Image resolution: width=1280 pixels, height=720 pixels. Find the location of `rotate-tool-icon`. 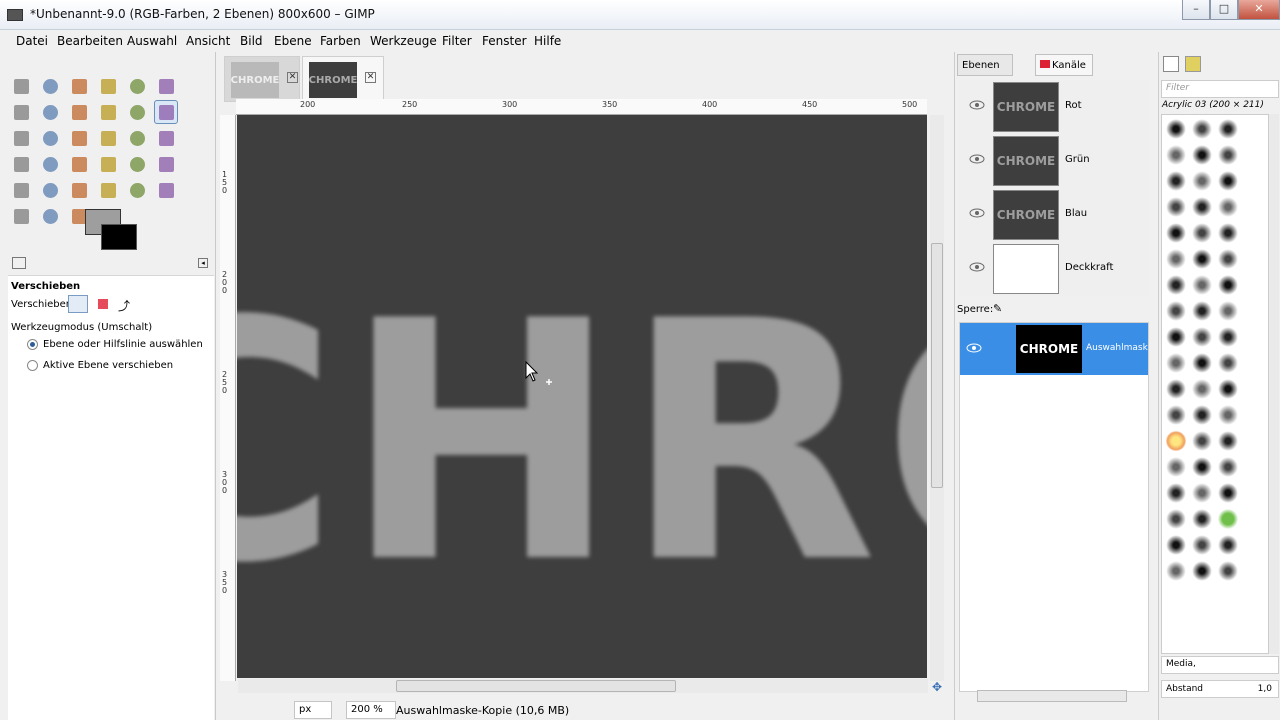

rotate-tool-icon is located at coordinates (79, 138).